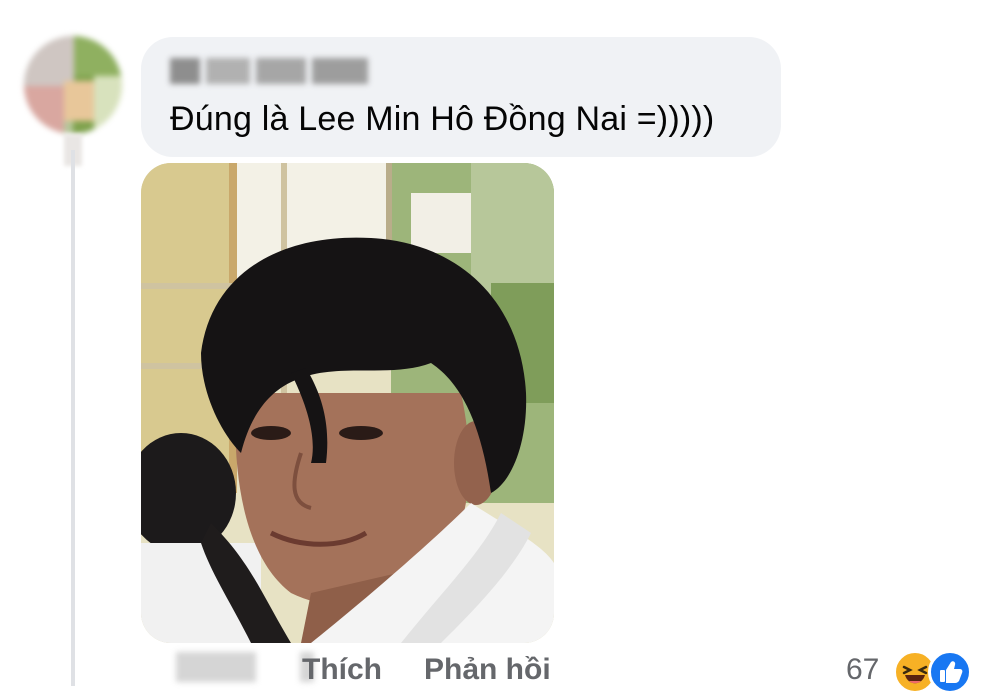 This screenshot has width=1000, height=696. Describe the element at coordinates (73, 85) in the screenshot. I see `avatar` at that location.